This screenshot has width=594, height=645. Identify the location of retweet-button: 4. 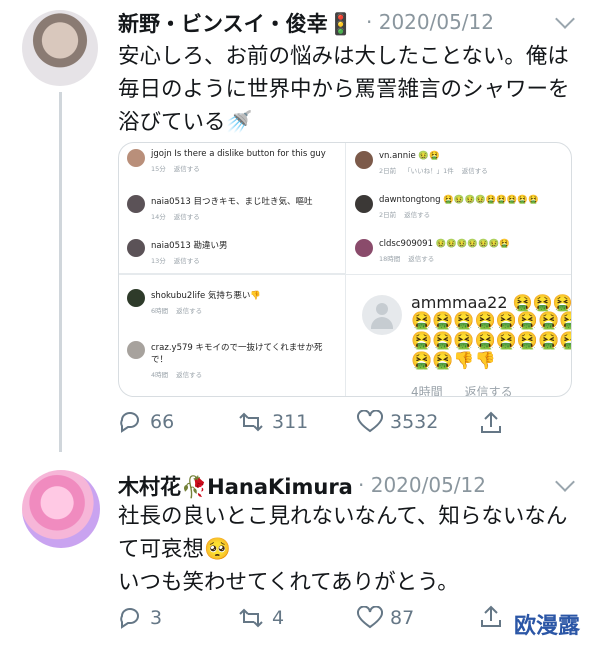
(260, 618).